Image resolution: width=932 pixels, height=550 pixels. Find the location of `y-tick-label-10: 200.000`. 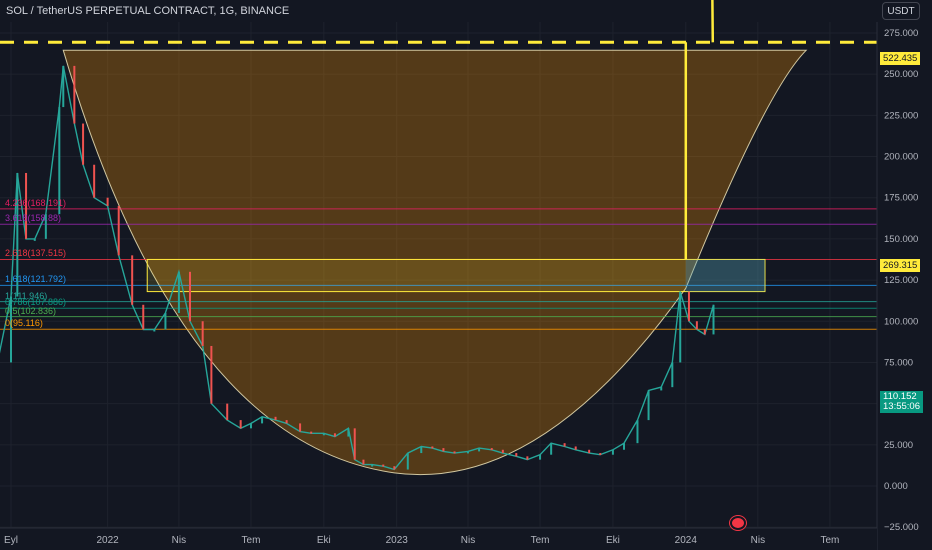

y-tick-label-10: 200.000 is located at coordinates (901, 157).